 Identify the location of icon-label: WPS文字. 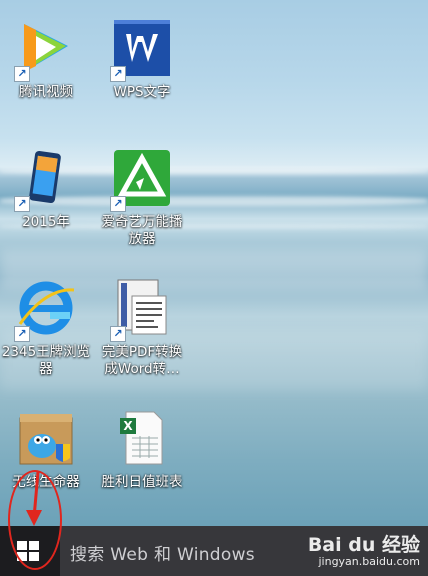
(142, 92).